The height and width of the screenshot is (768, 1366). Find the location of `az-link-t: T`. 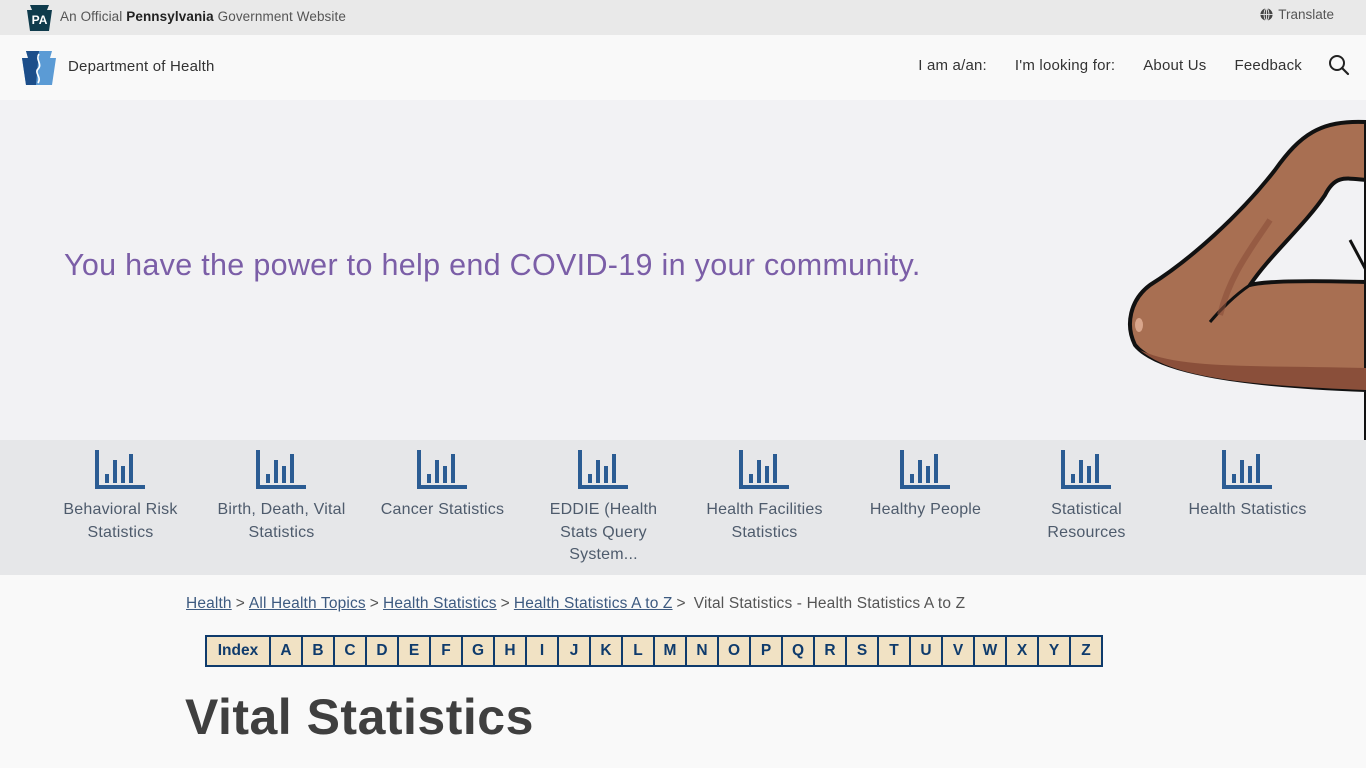

az-link-t: T is located at coordinates (893, 651).